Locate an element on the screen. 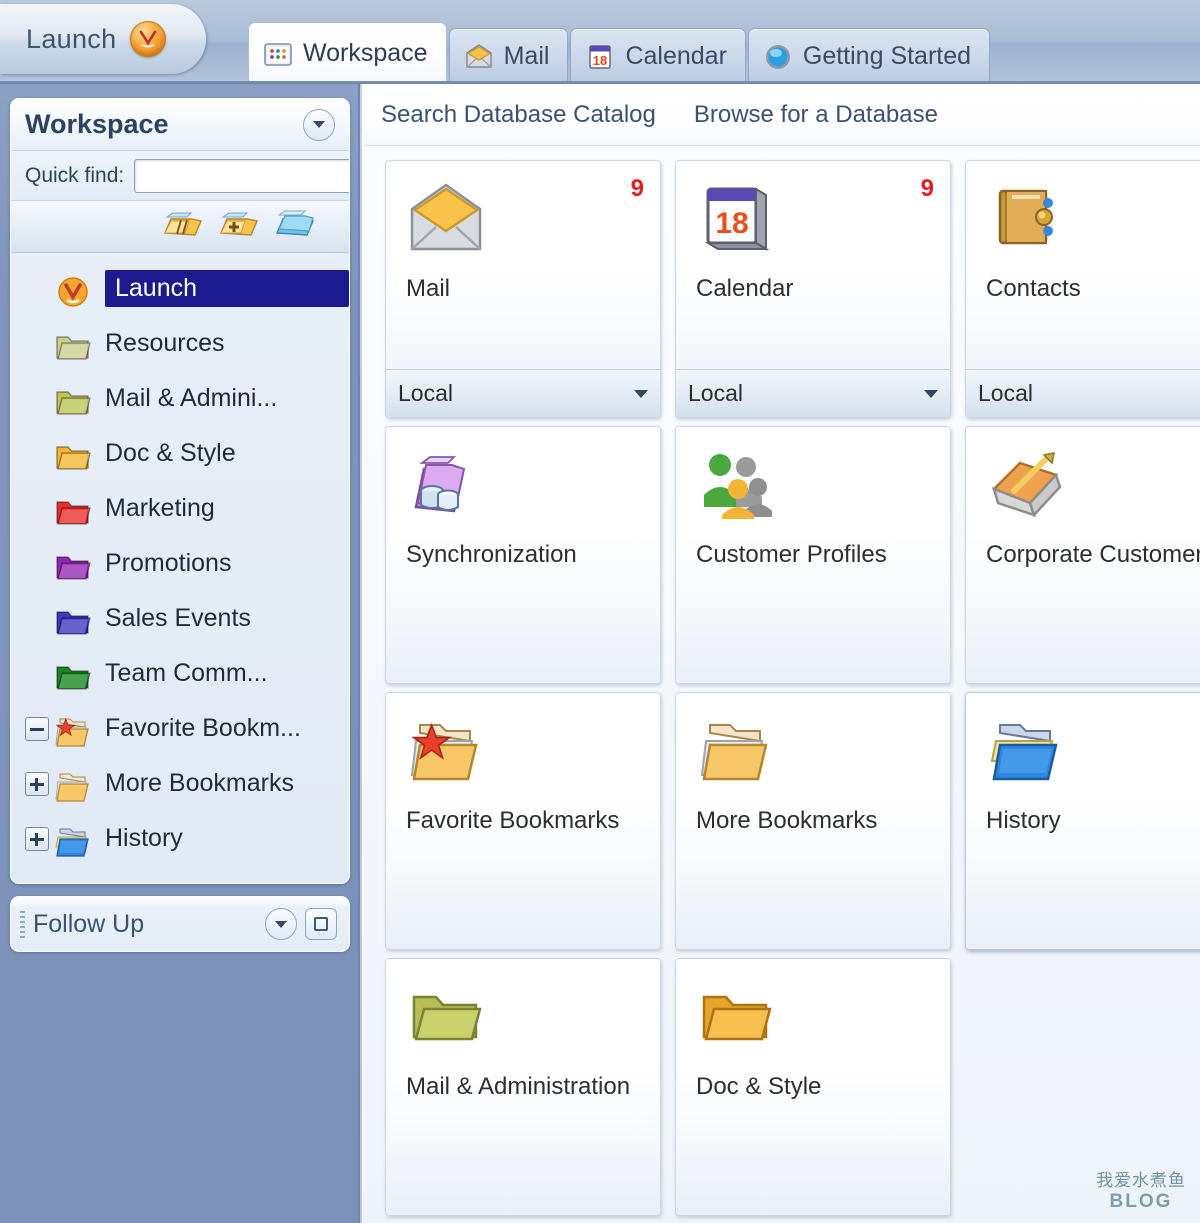  tab-mail: Mail is located at coordinates (508, 56).